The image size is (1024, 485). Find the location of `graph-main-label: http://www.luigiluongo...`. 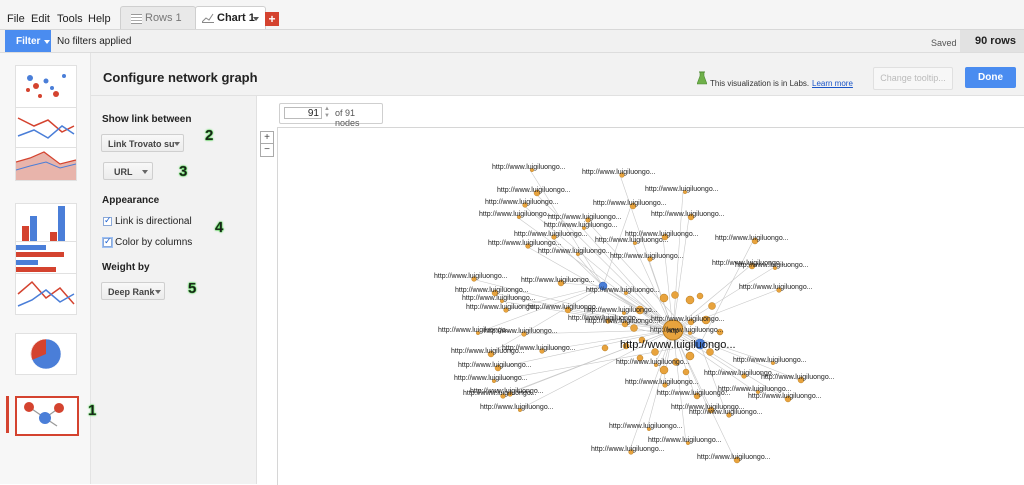

graph-main-label: http://www.luigiluongo... is located at coordinates (678, 345).